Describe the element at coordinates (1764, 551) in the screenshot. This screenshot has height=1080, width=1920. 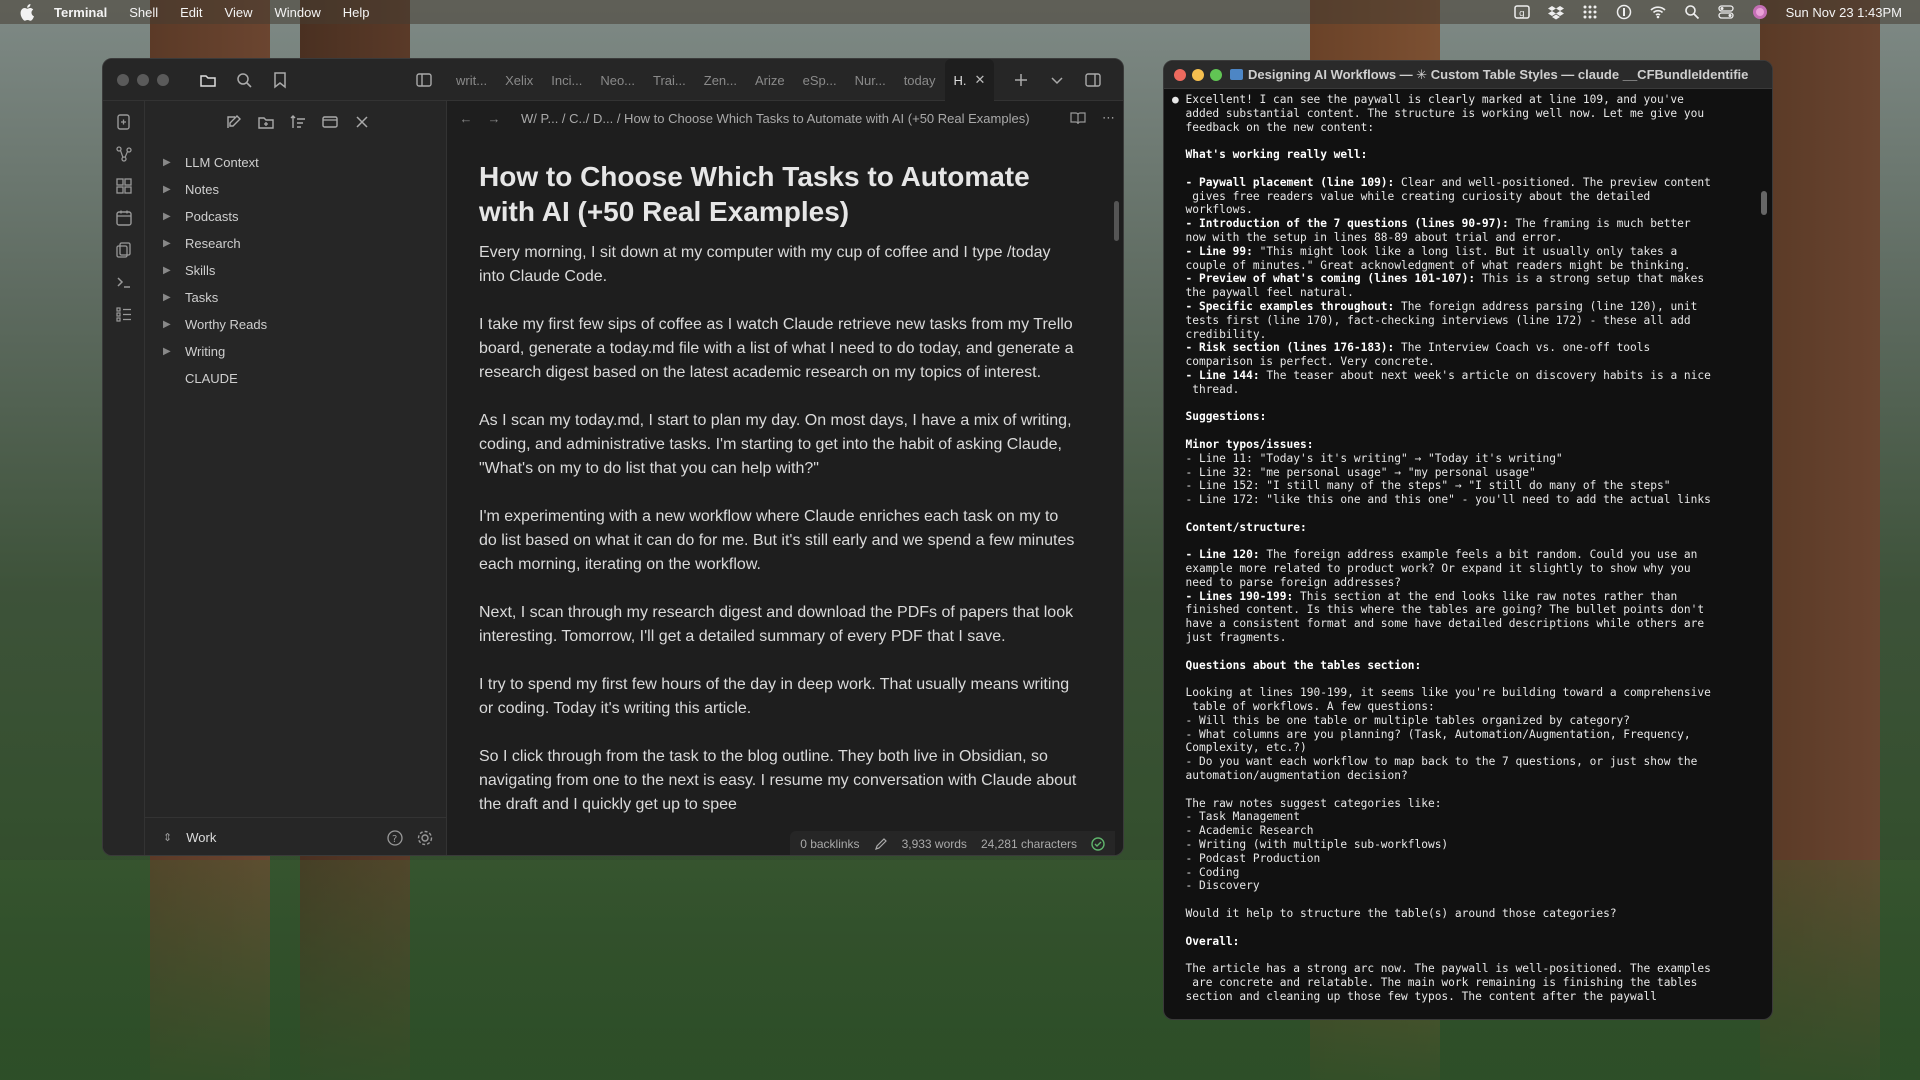
I see `terminal-scrollbar` at that location.